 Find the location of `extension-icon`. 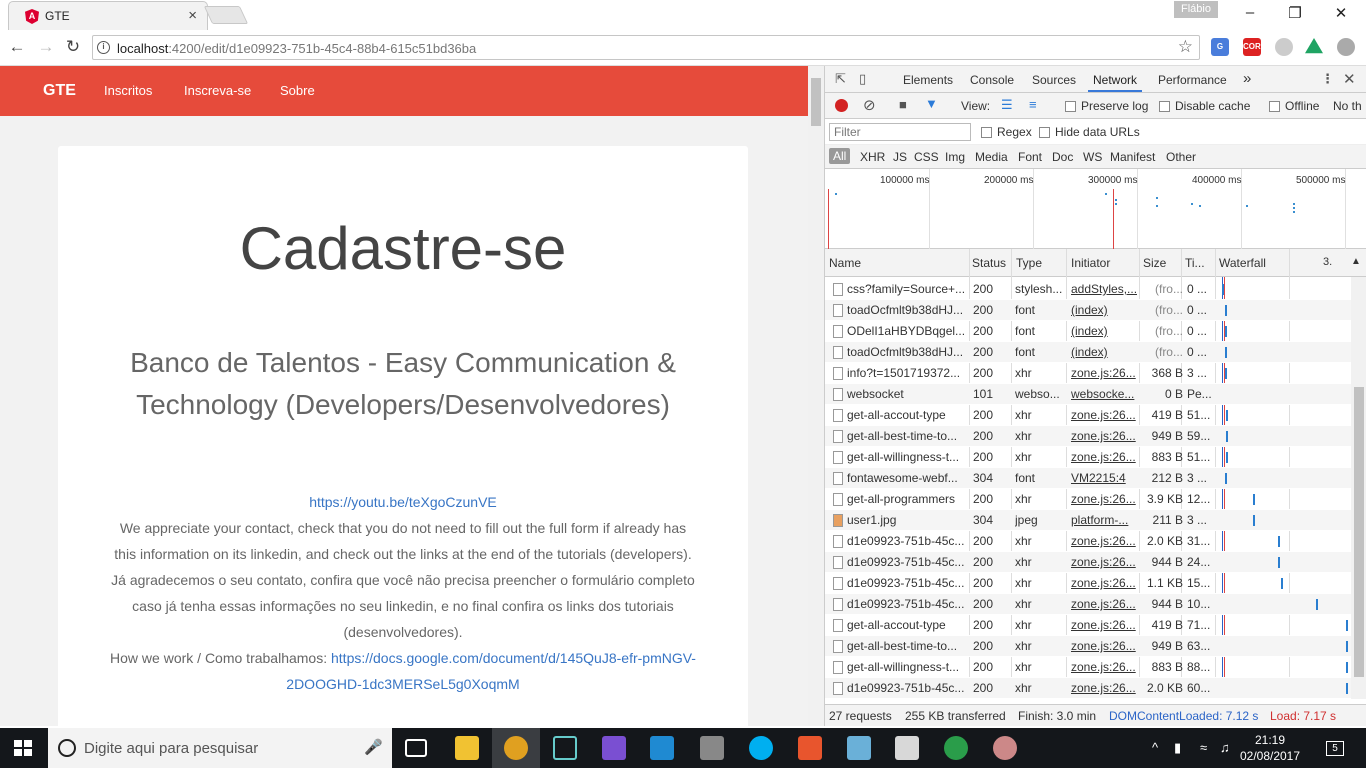

extension-icon is located at coordinates (1284, 47).